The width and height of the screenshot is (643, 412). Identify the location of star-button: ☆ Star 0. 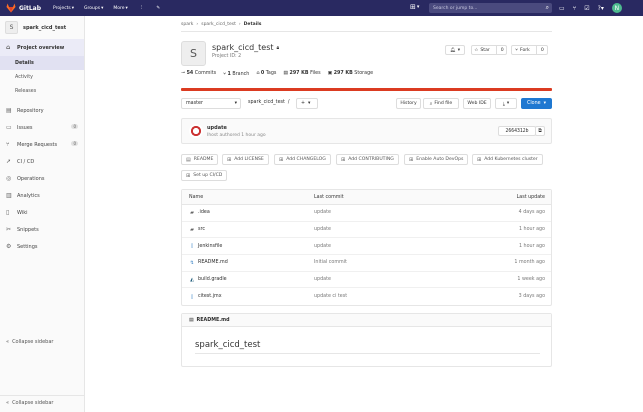
(489, 50).